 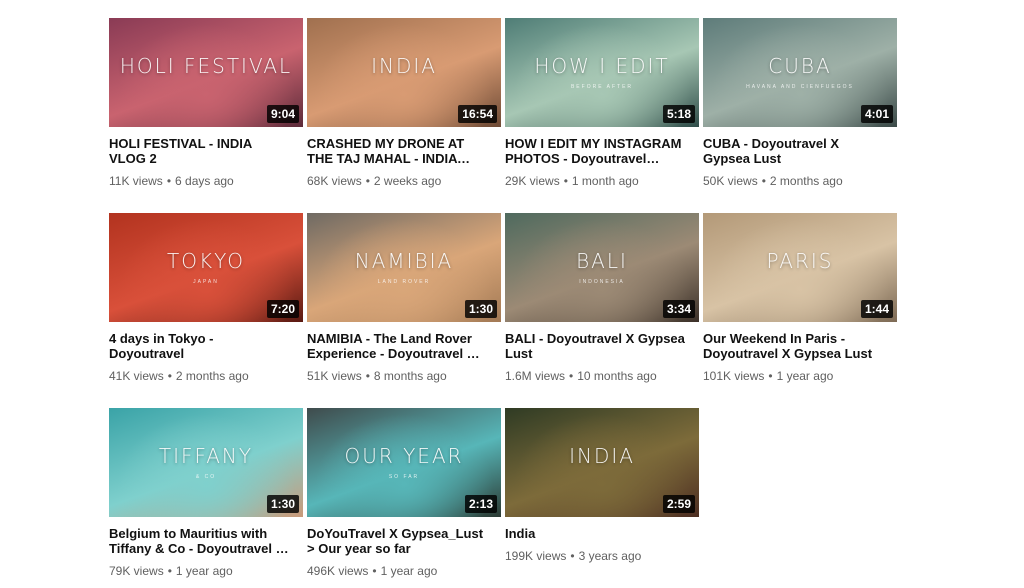 I want to click on view-count: 68K views, so click(x=334, y=181).